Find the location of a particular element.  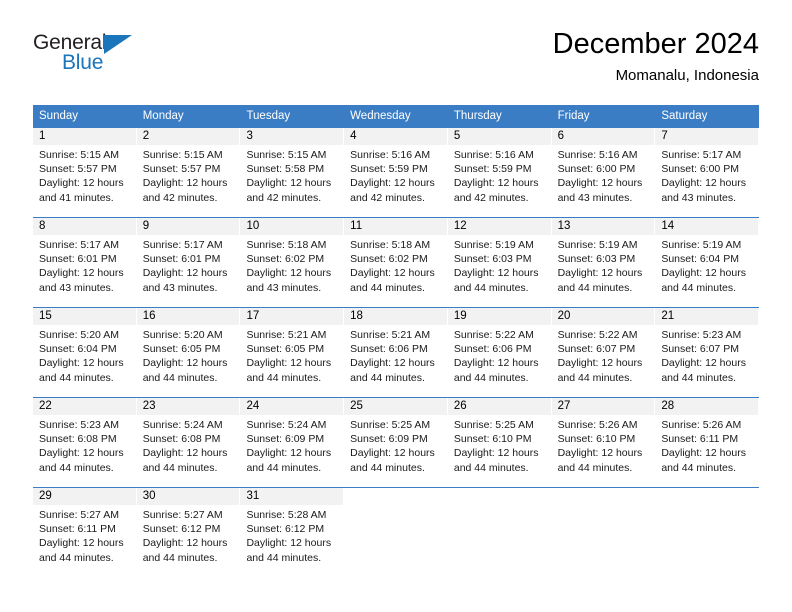

day-number: 23 is located at coordinates (188, 406).